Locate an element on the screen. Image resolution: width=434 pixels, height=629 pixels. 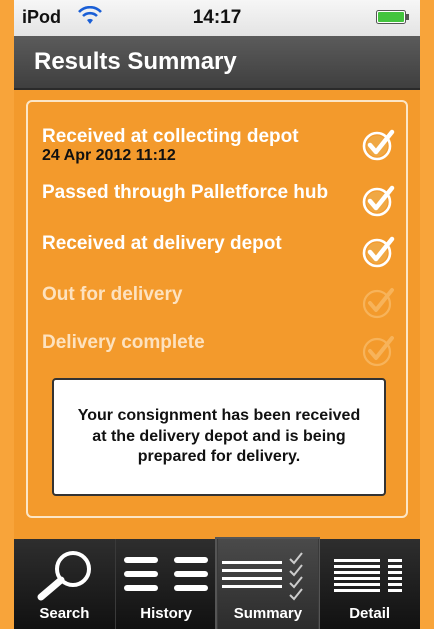
step-label: Out for delivery is located at coordinates (112, 294).